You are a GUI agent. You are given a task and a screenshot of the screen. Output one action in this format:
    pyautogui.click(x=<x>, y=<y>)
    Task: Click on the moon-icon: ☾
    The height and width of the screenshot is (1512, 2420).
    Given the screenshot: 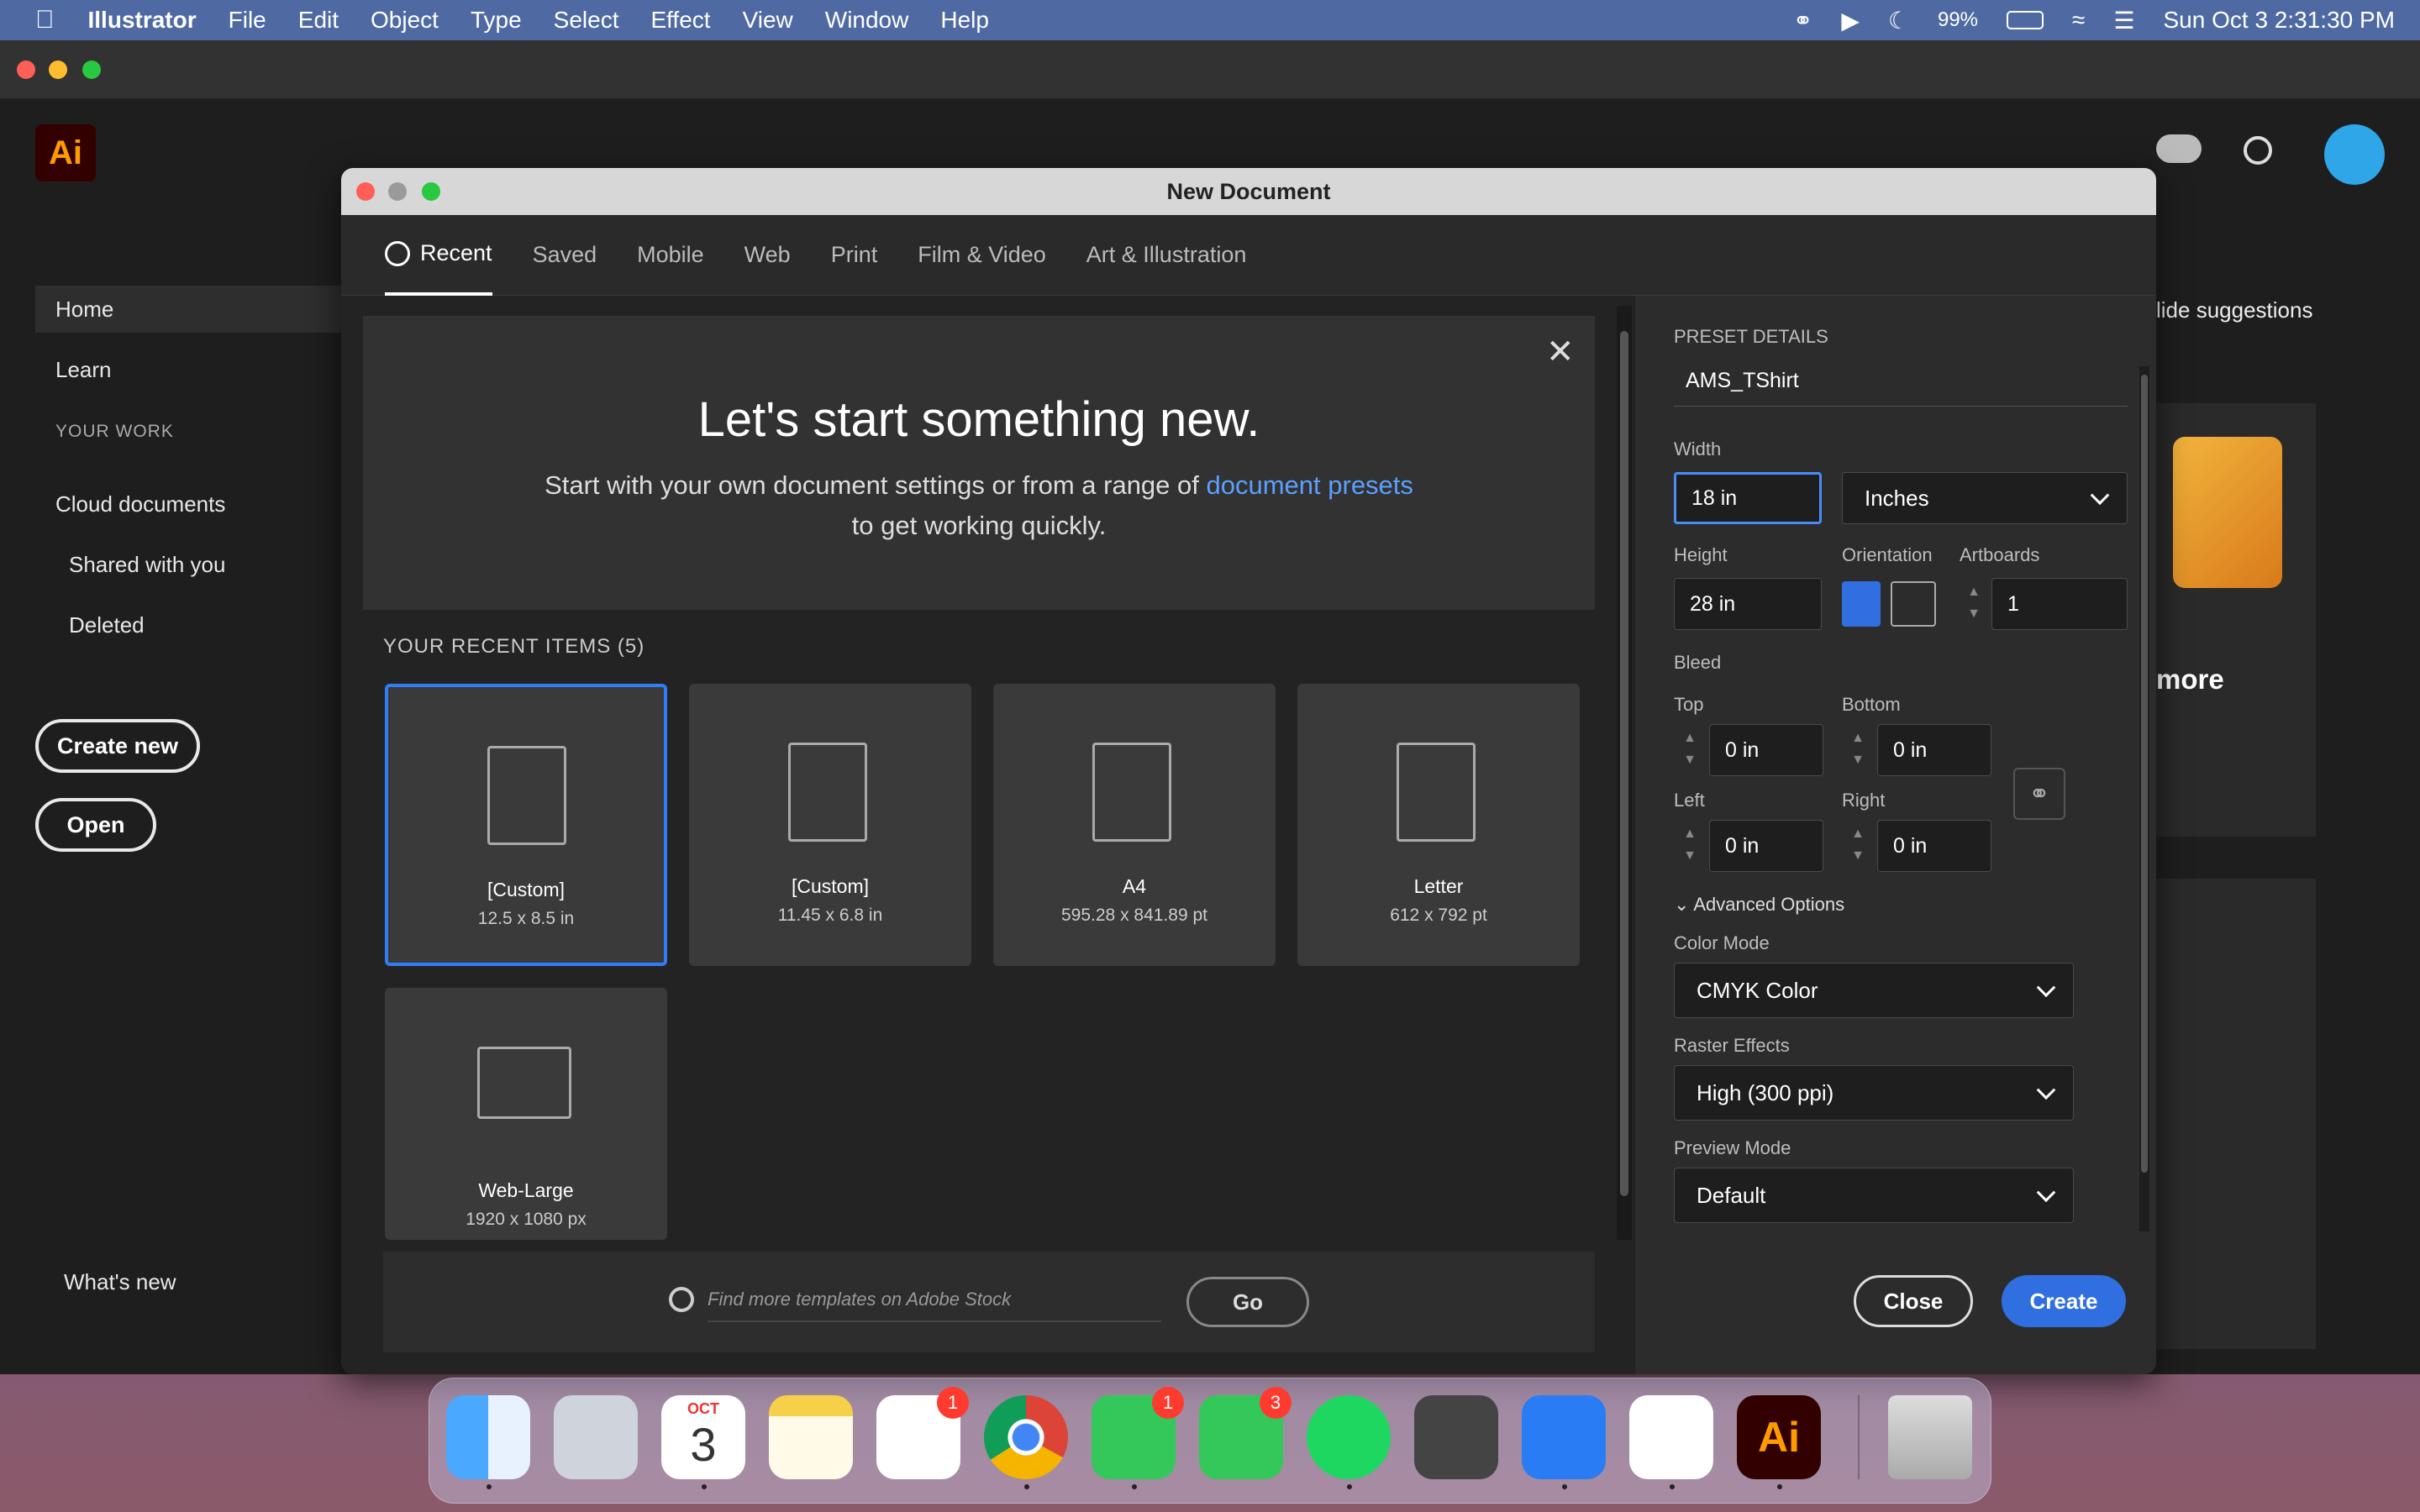 What is the action you would take?
    pyautogui.click(x=1899, y=20)
    